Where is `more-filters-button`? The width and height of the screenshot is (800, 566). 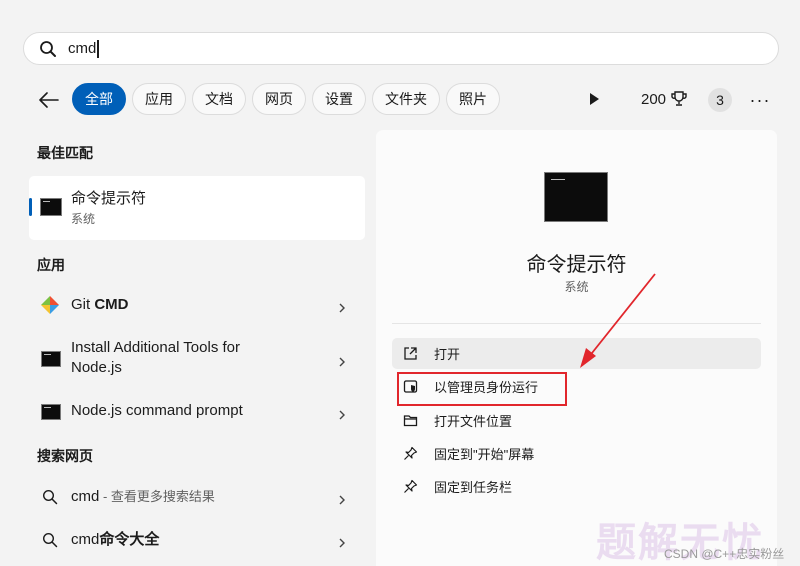 more-filters-button is located at coordinates (594, 99).